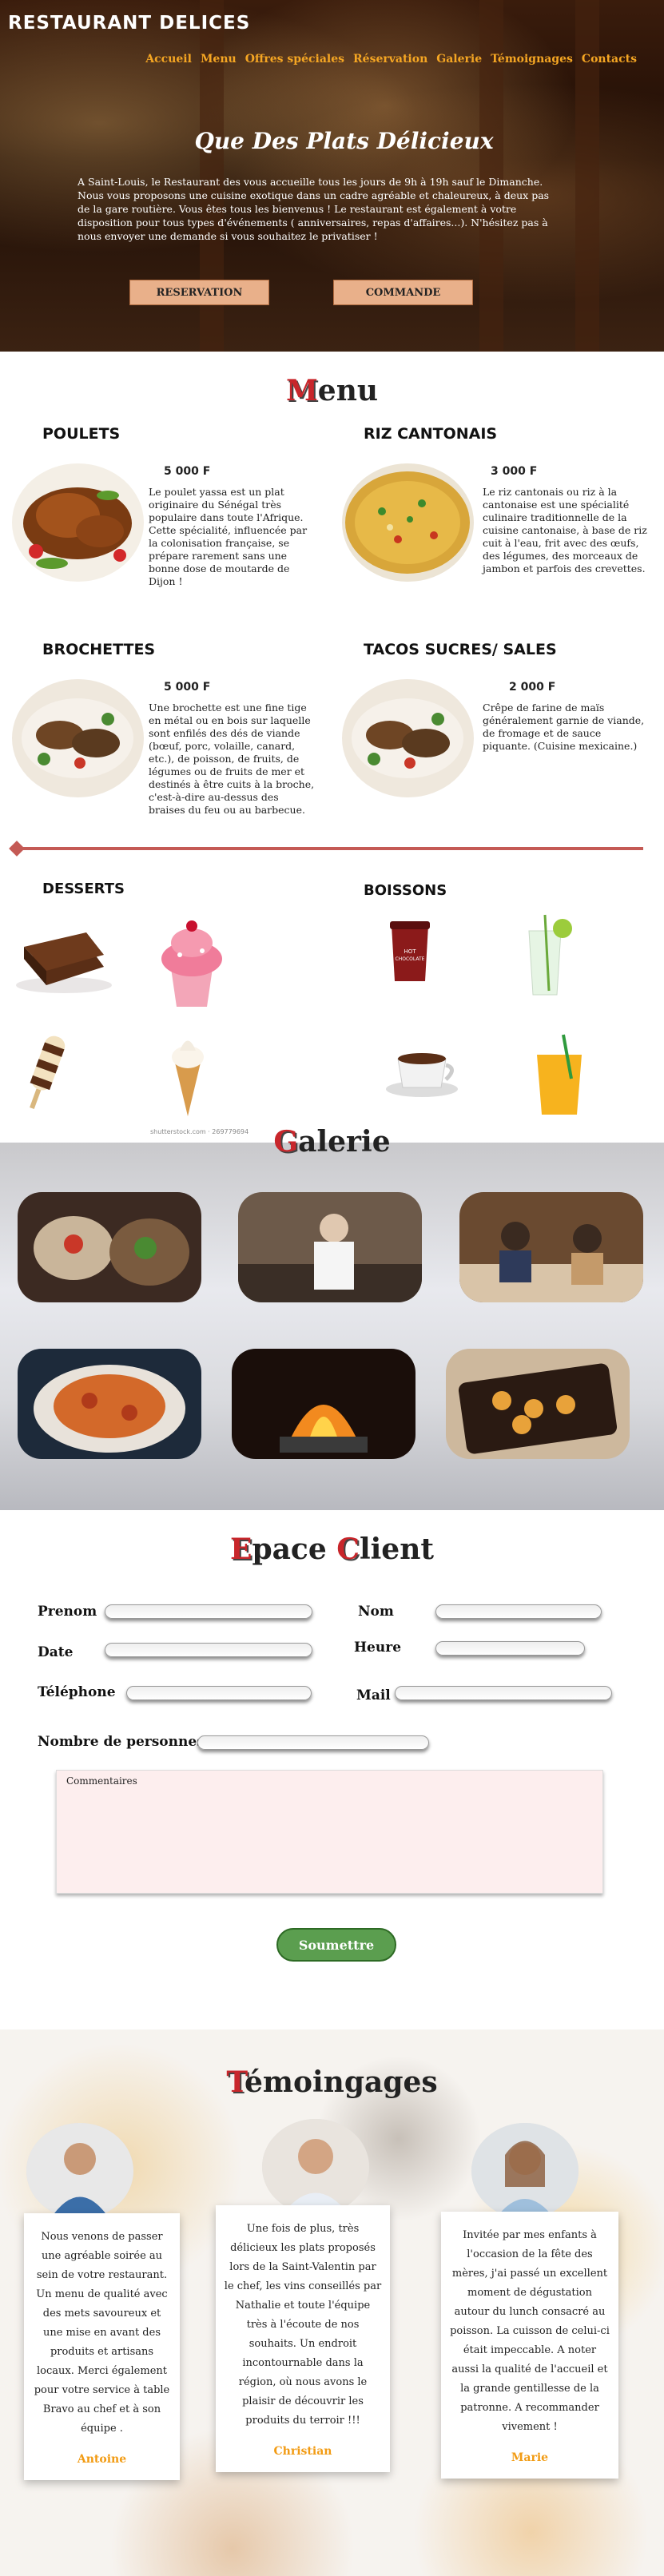 Image resolution: width=664 pixels, height=2576 pixels. Describe the element at coordinates (405, 890) in the screenshot. I see `boissons-title: BOISSONS` at that location.